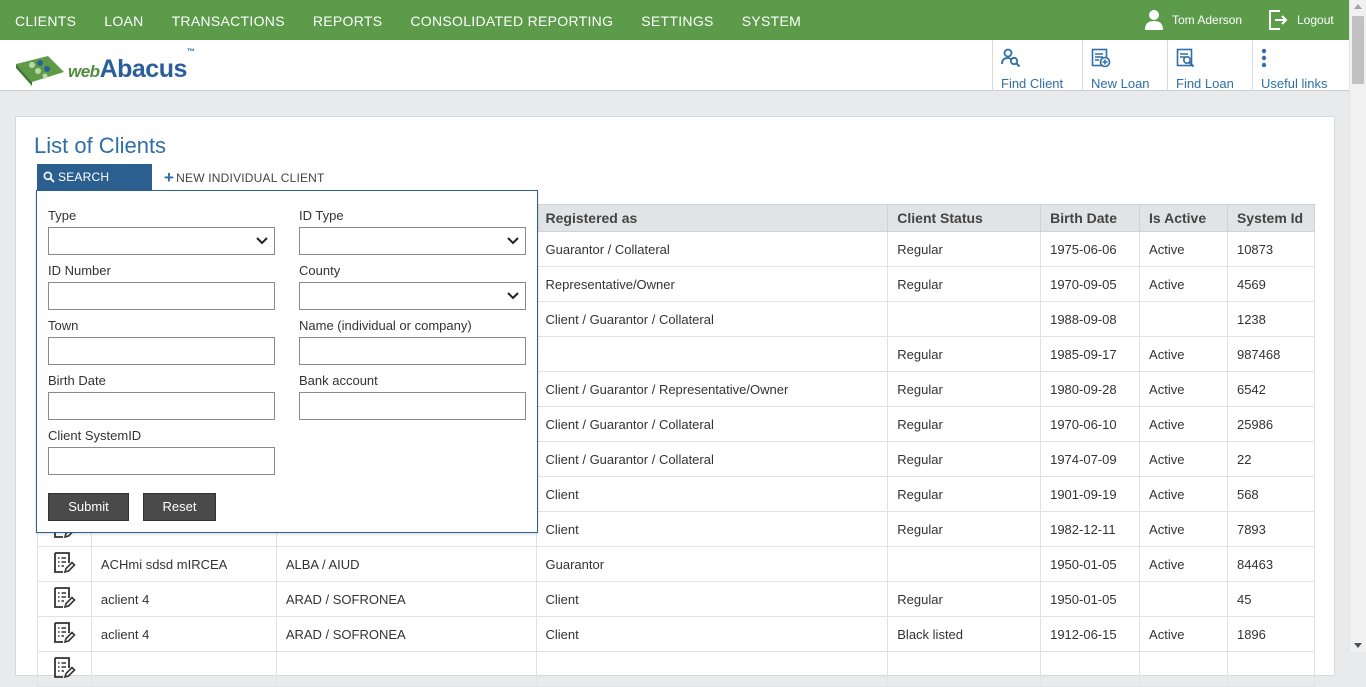  Describe the element at coordinates (1090, 459) in the screenshot. I see `birth-date-cell: 1974-07-09` at that location.